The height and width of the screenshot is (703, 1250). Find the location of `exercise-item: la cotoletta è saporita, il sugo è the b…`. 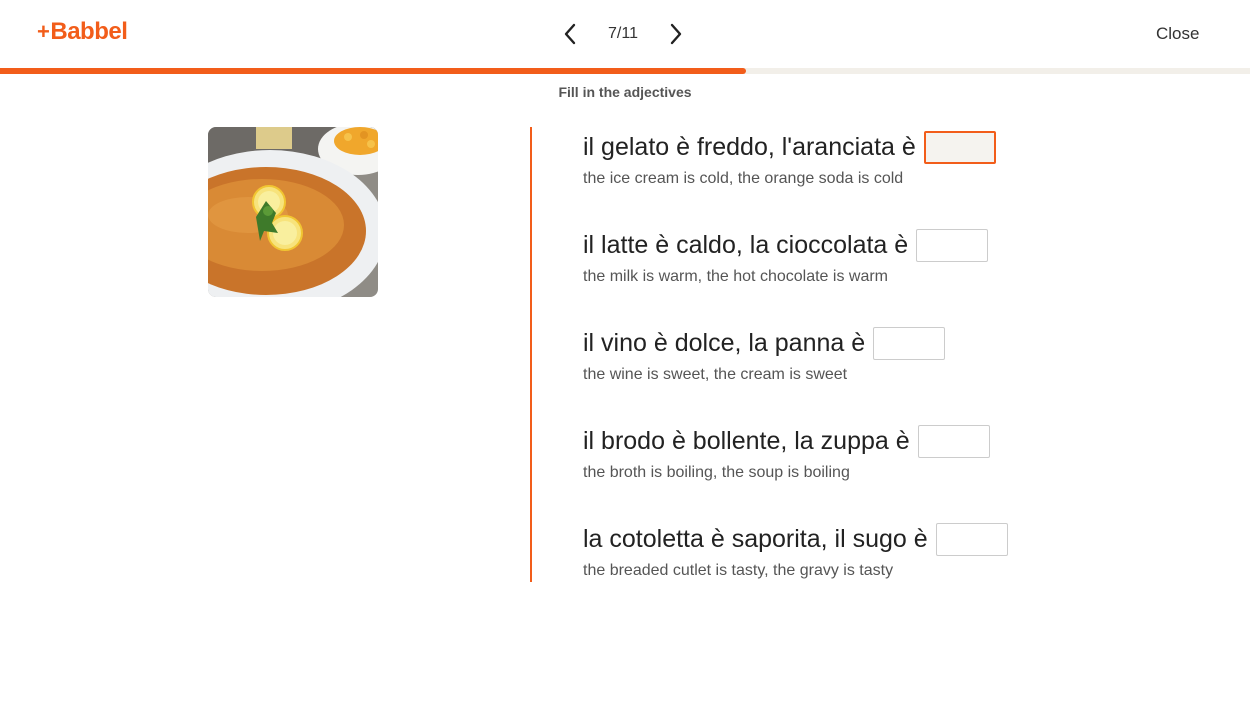

exercise-item: la cotoletta è saporita, il sugo è the b… is located at coordinates (893, 568).